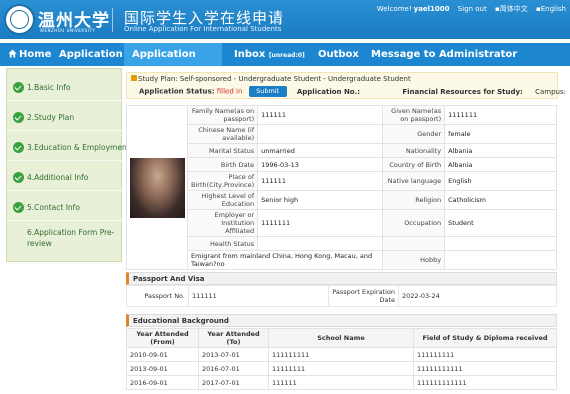 The height and width of the screenshot is (394, 570). What do you see at coordinates (500, 200) in the screenshot?
I see `religion-value: Catholicism` at bounding box center [500, 200].